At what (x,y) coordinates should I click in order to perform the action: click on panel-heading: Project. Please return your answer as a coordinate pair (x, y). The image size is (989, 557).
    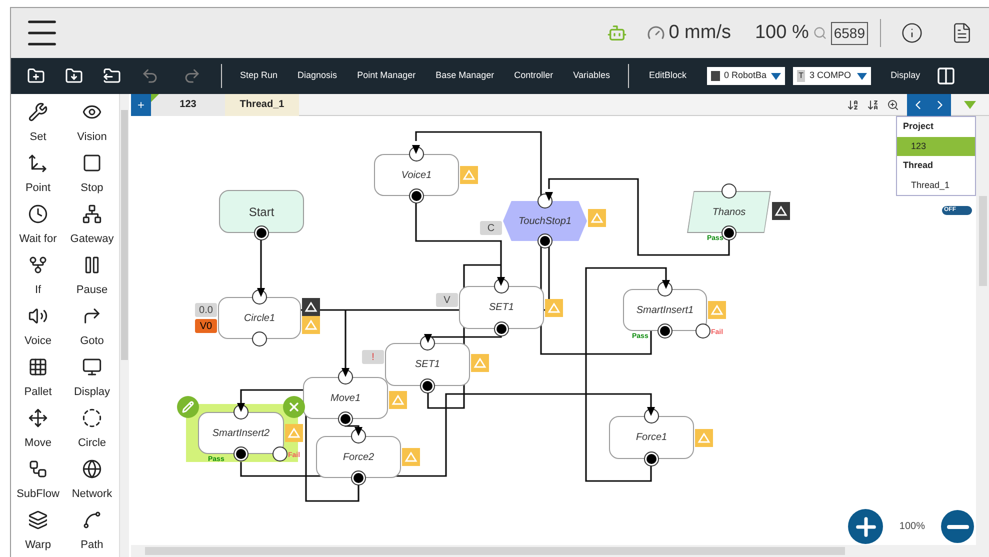
    Looking at the image, I should click on (918, 127).